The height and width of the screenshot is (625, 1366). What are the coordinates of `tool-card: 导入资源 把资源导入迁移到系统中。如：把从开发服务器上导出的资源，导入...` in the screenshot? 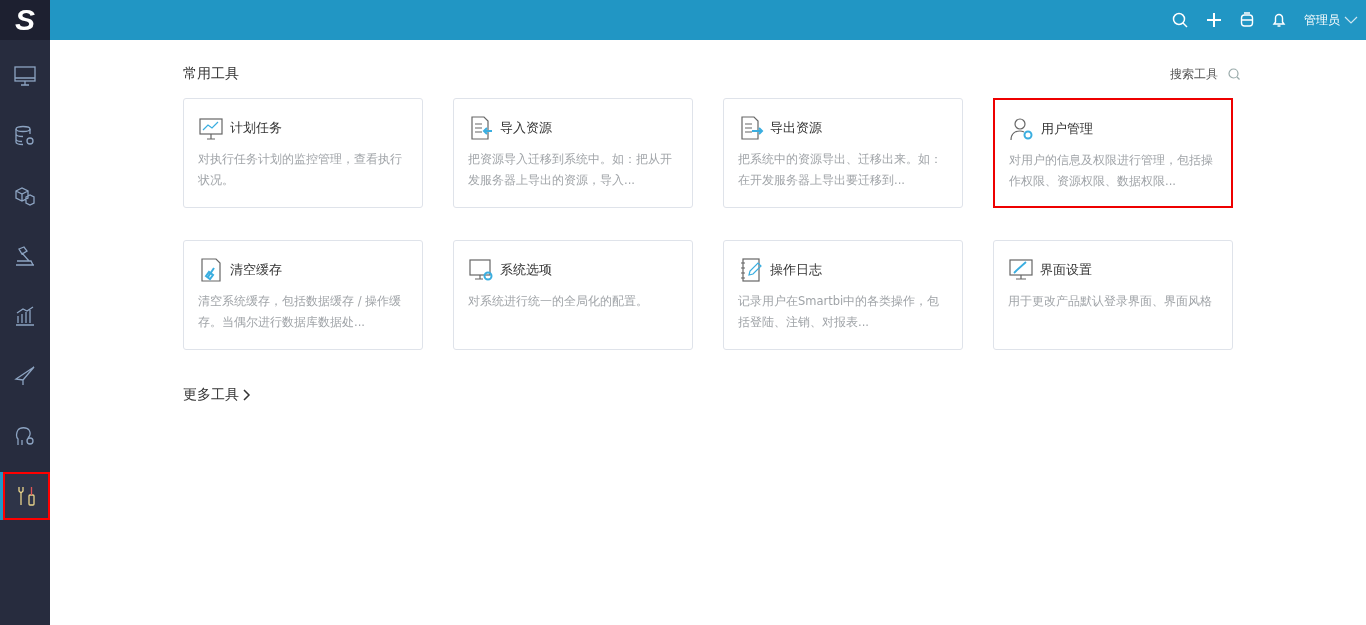 It's located at (573, 153).